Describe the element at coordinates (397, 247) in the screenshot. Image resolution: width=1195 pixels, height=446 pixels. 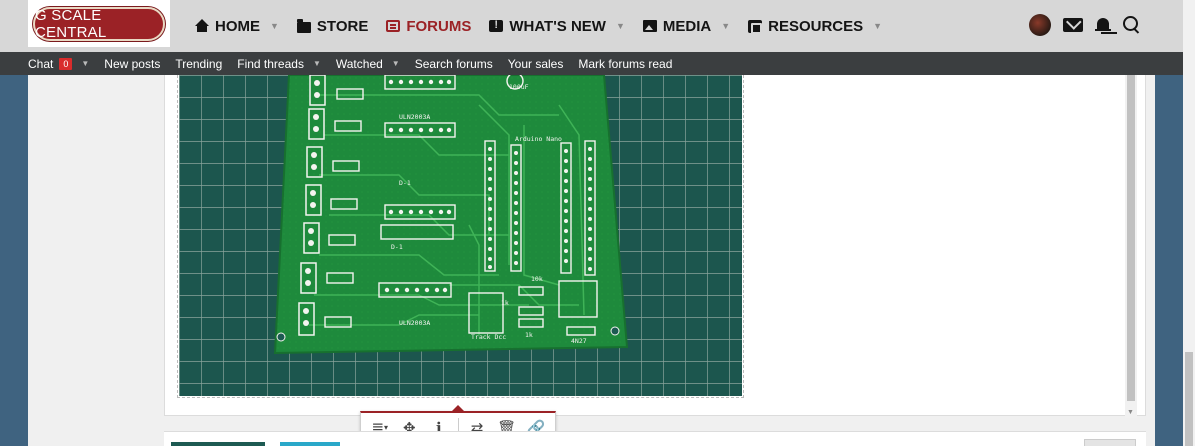
I see `pcb-label-d1: D-1` at that location.